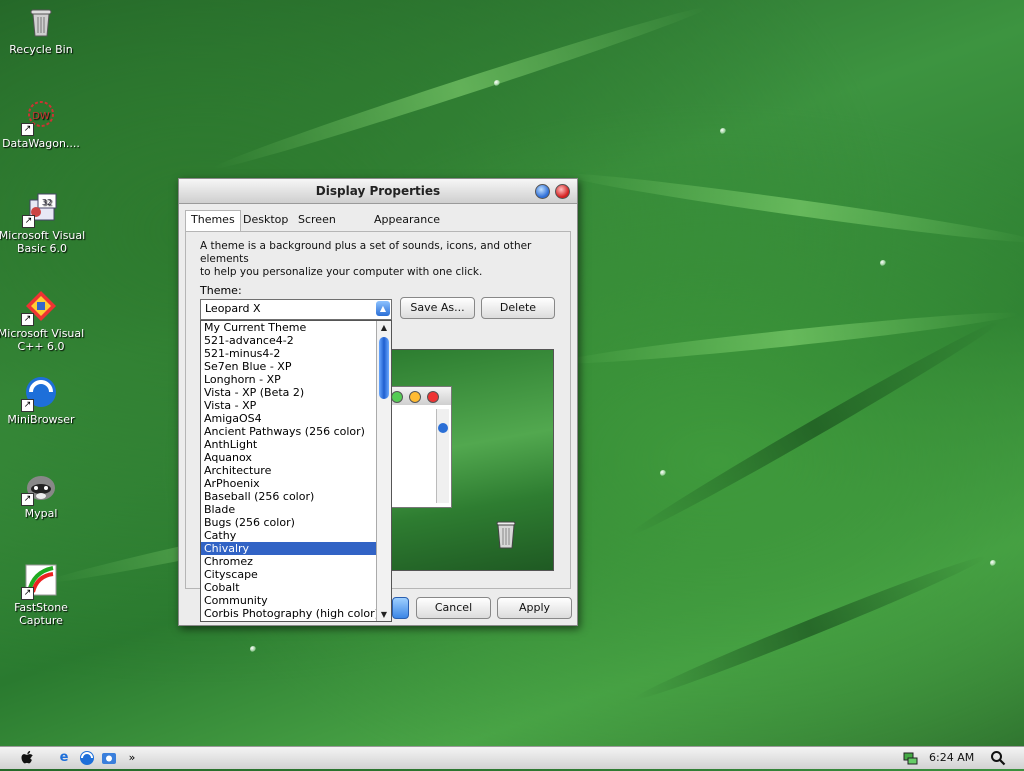 The image size is (1024, 771). I want to click on dialog-titlebar: Display Properties, so click(378, 191).